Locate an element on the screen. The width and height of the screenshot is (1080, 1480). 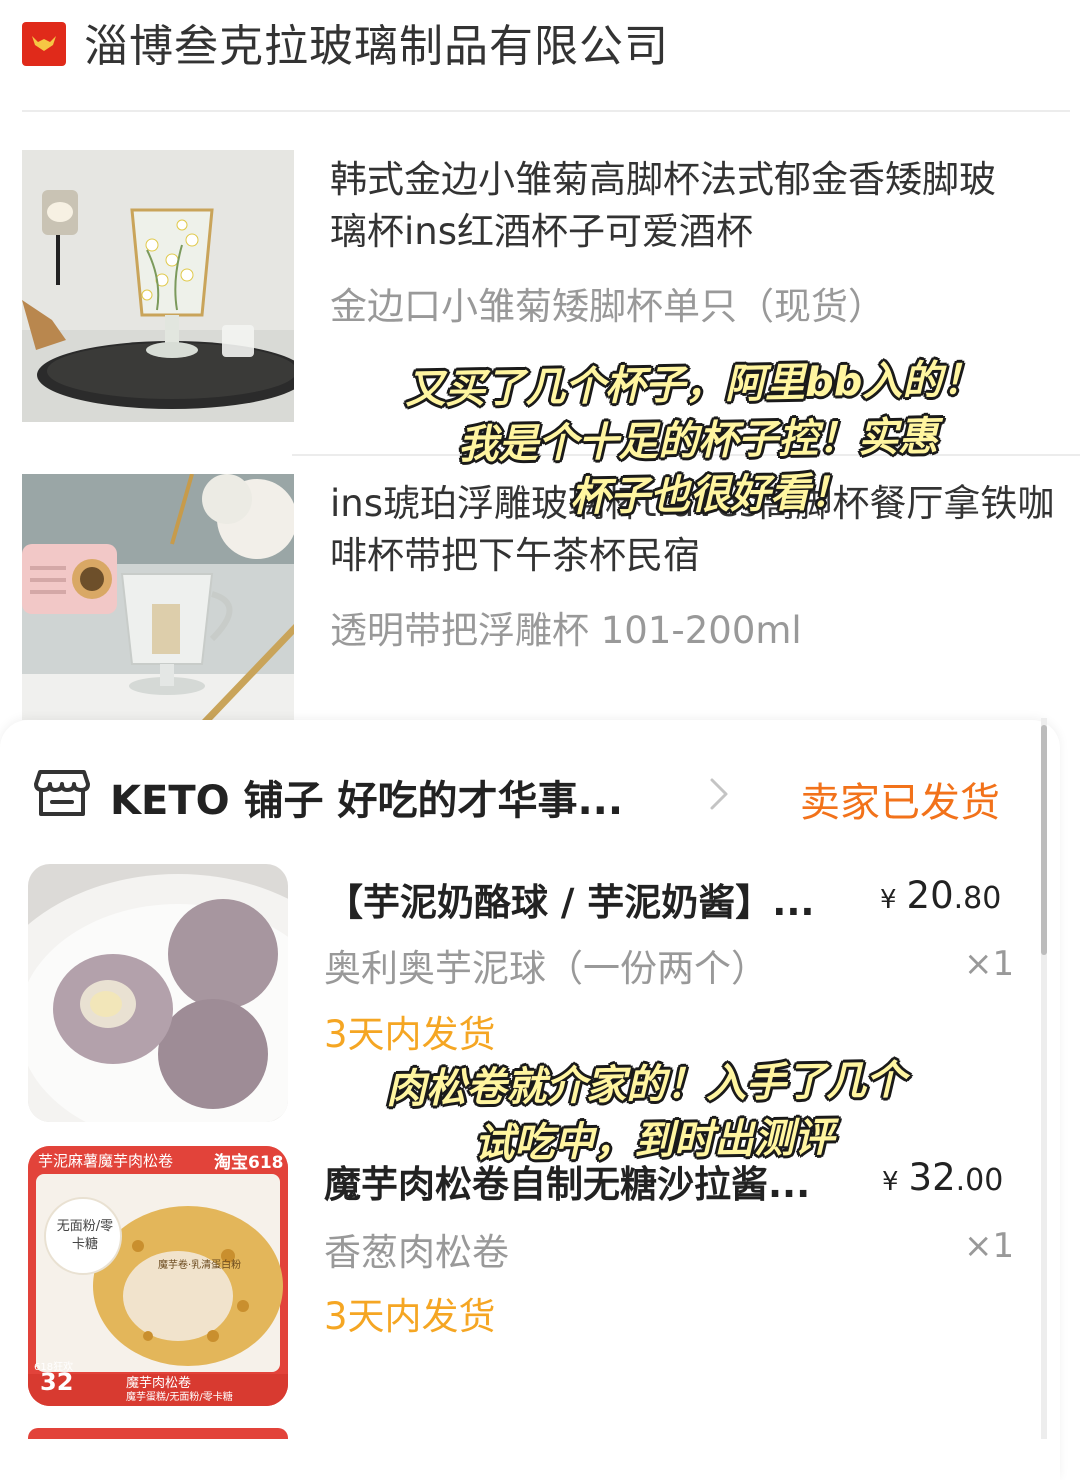
overlay-caption: 试吃中，到时出测评 is located at coordinates (654, 1141).